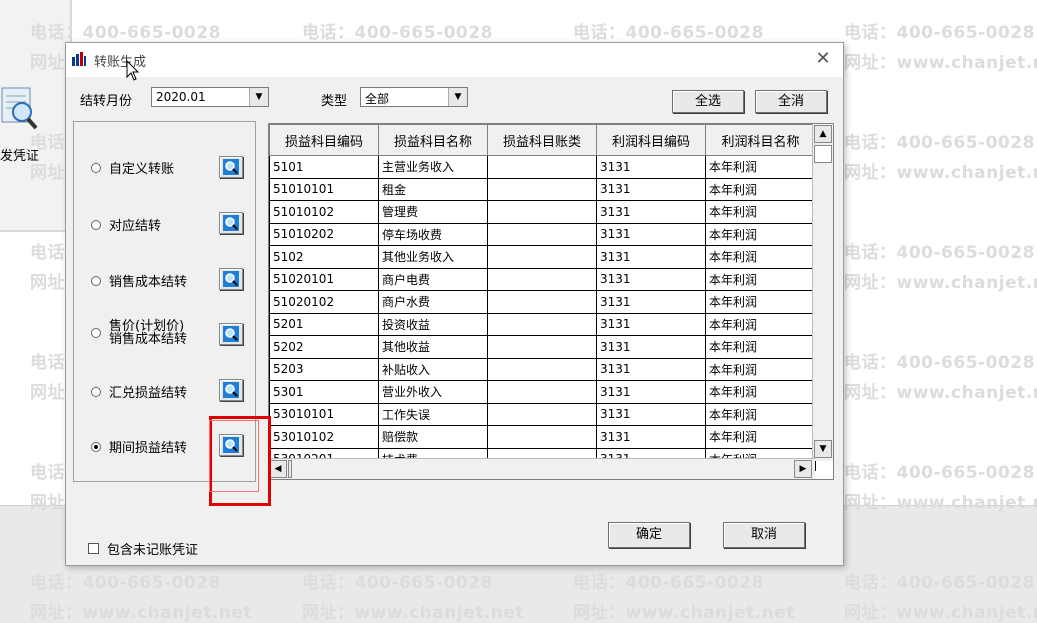 The width and height of the screenshot is (1037, 623). I want to click on table-cell: 53010101, so click(324, 414).